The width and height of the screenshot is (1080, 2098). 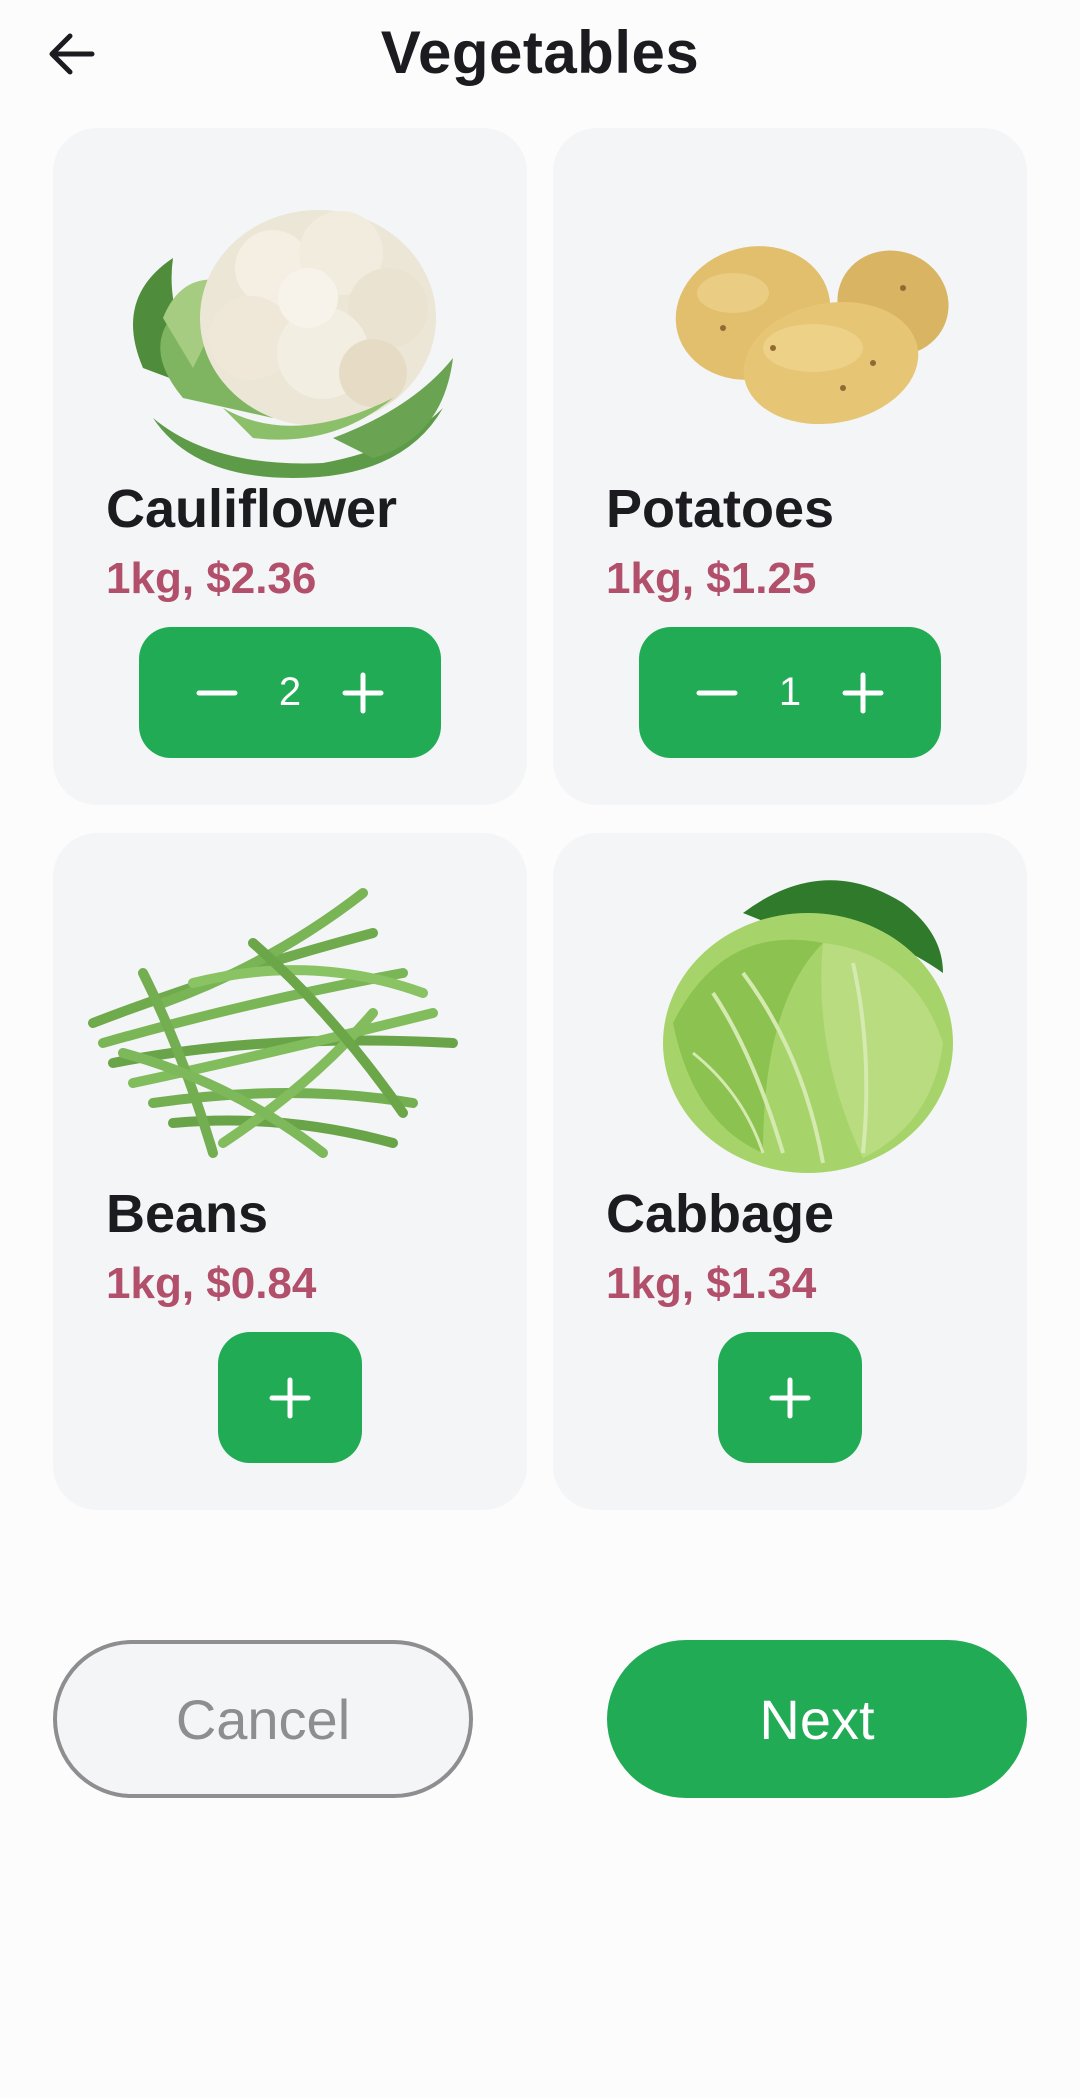 What do you see at coordinates (790, 1018) in the screenshot?
I see `cabbage-image` at bounding box center [790, 1018].